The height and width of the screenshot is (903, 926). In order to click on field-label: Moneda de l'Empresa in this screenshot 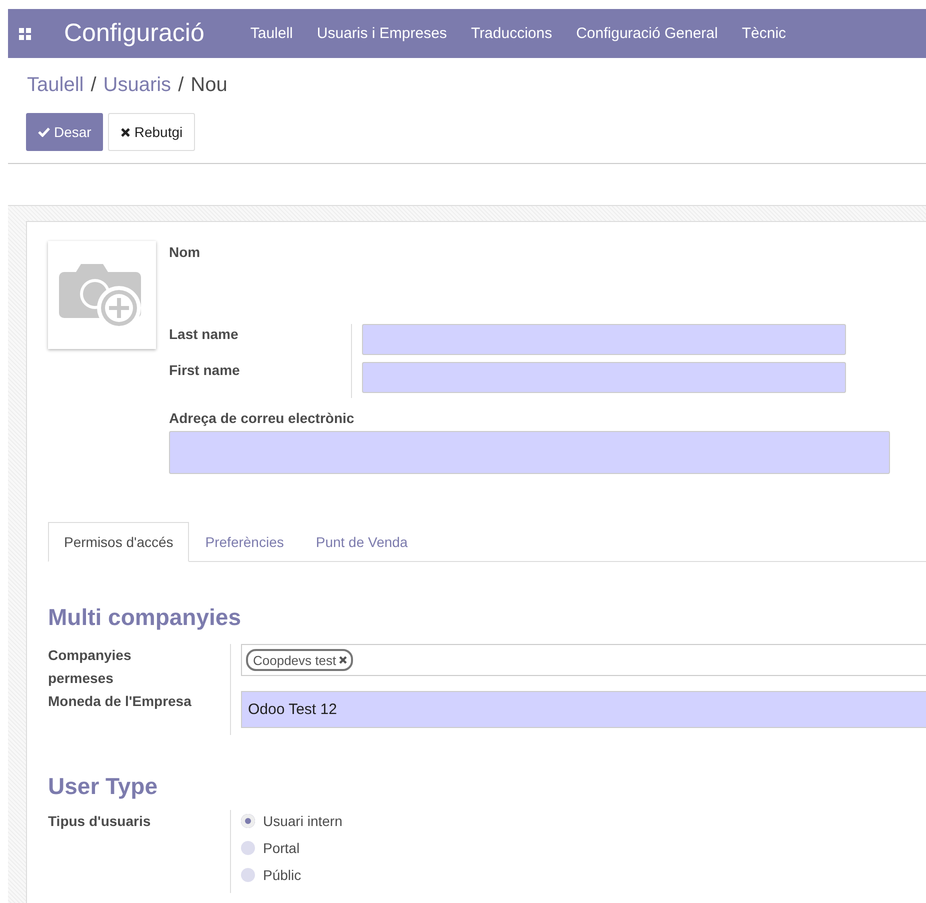, I will do `click(120, 701)`.